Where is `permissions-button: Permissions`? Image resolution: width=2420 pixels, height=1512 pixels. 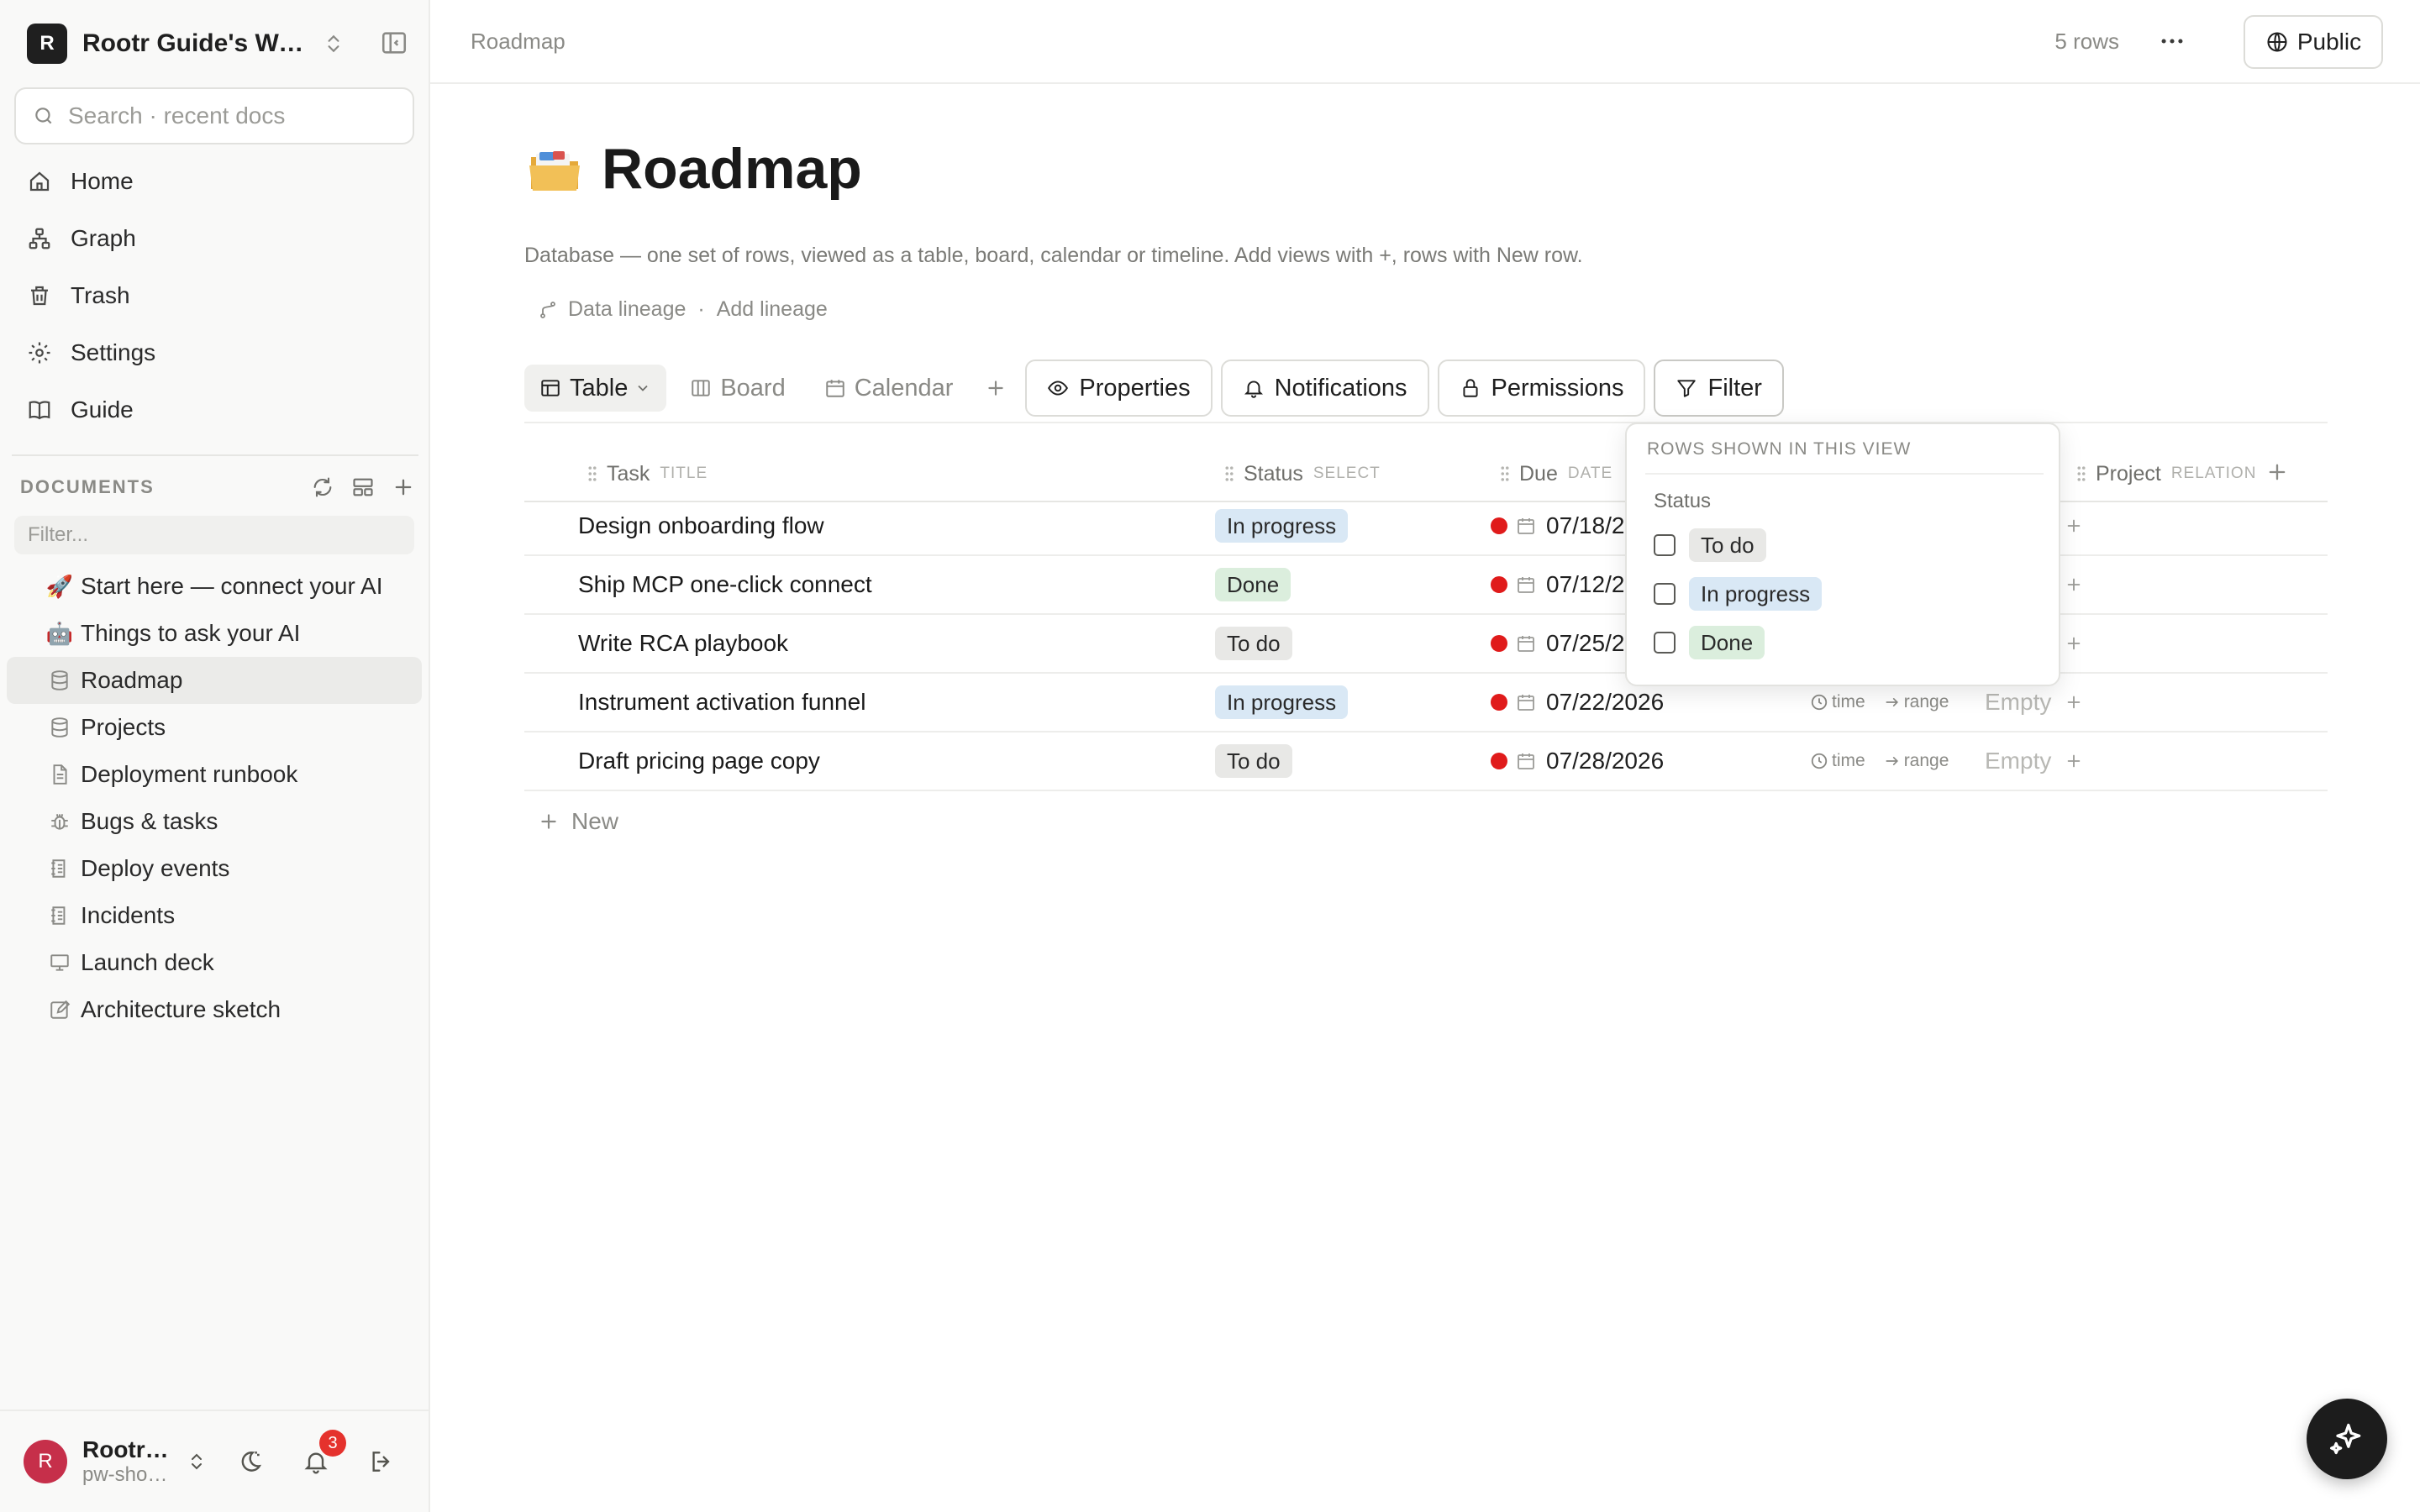
permissions-button: Permissions is located at coordinates (1541, 388).